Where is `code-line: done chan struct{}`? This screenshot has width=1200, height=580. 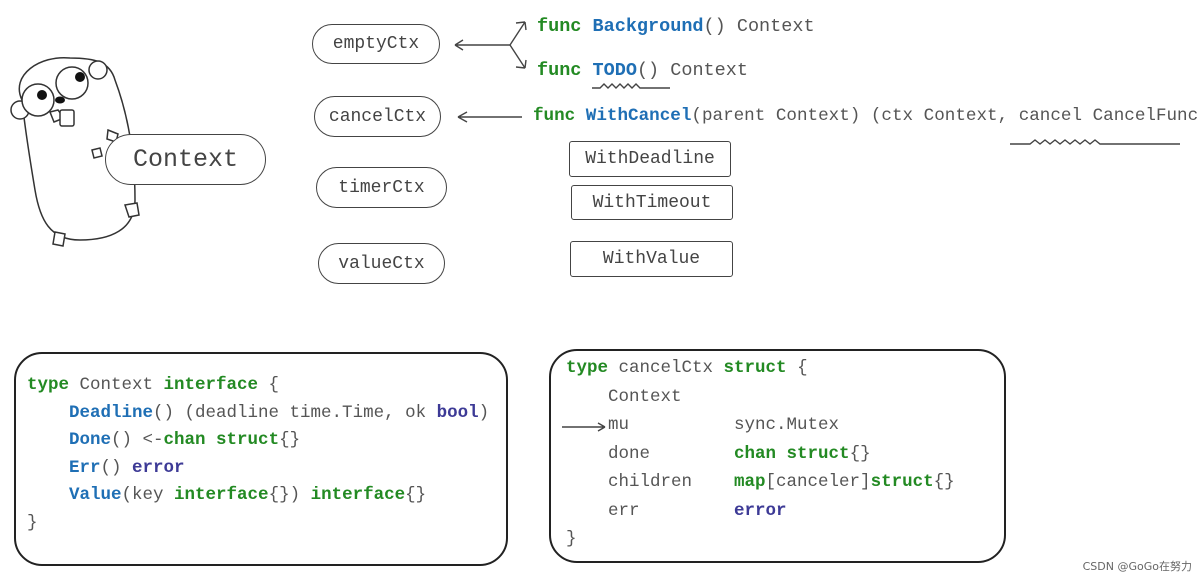 code-line: done chan struct{} is located at coordinates (760, 458).